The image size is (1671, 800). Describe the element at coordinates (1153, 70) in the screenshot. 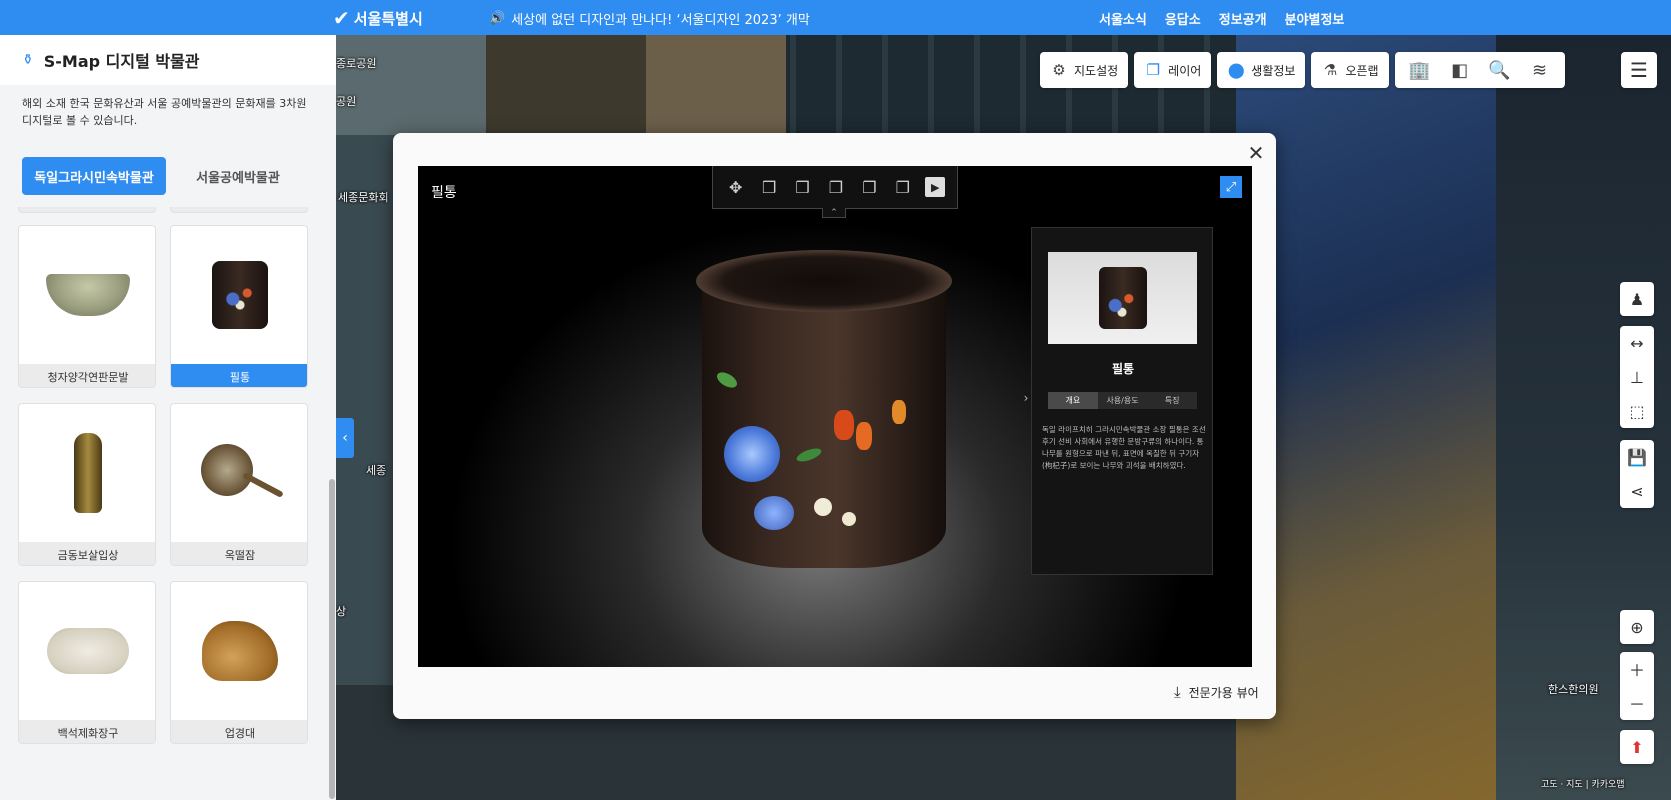

I see `layers-icon: ❐` at that location.